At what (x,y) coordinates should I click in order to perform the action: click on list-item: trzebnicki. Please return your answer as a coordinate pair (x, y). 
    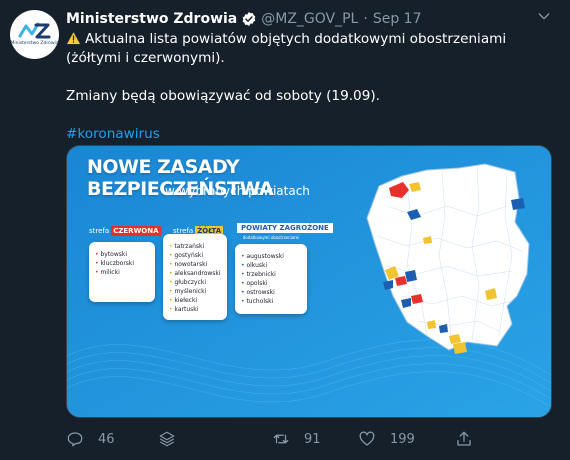
    Looking at the image, I should click on (271, 274).